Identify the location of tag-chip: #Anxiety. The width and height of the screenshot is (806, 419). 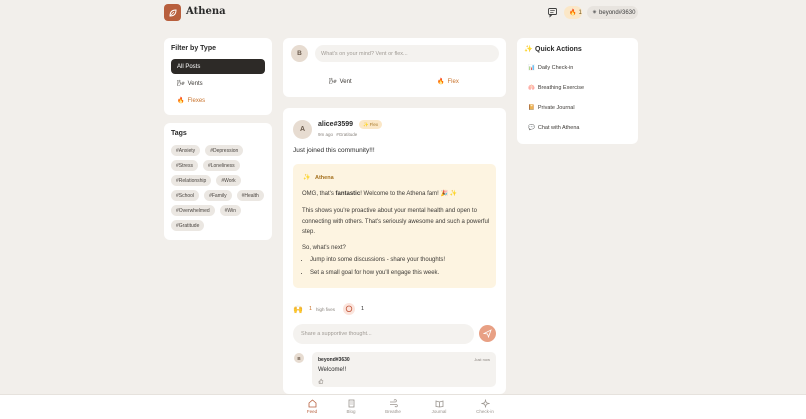
(186, 150).